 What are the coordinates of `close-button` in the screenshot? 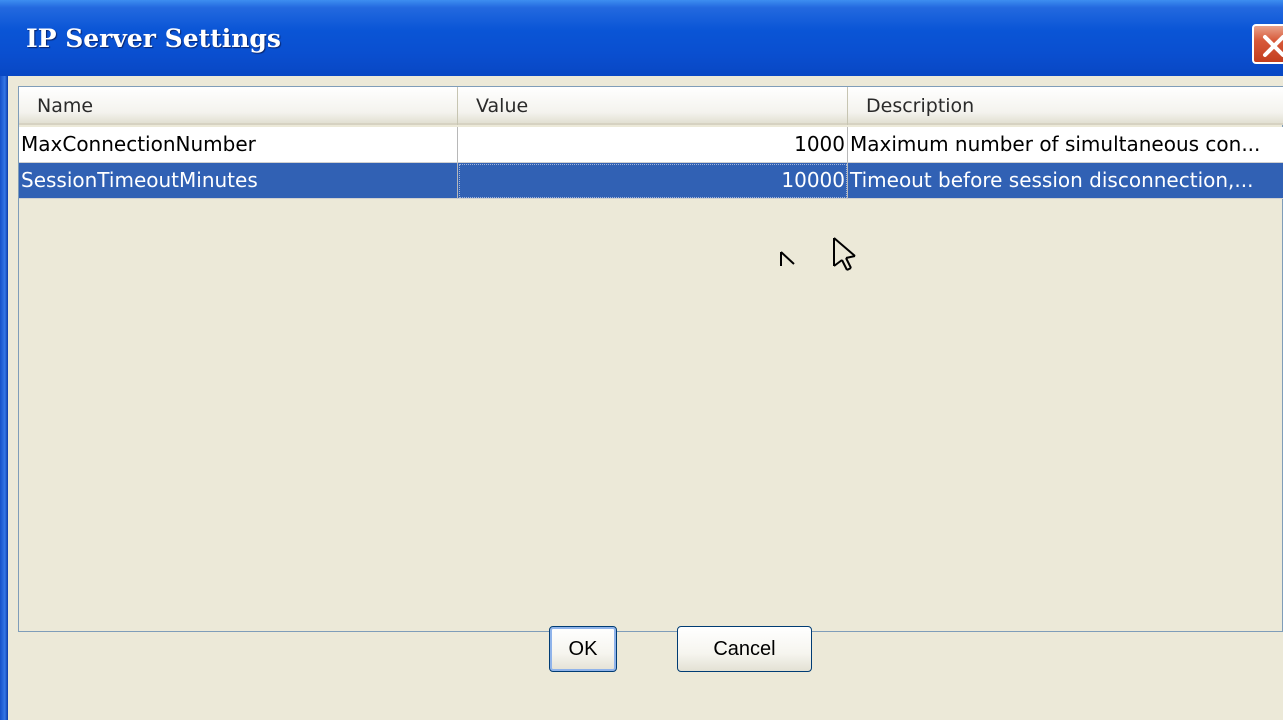 It's located at (1267, 44).